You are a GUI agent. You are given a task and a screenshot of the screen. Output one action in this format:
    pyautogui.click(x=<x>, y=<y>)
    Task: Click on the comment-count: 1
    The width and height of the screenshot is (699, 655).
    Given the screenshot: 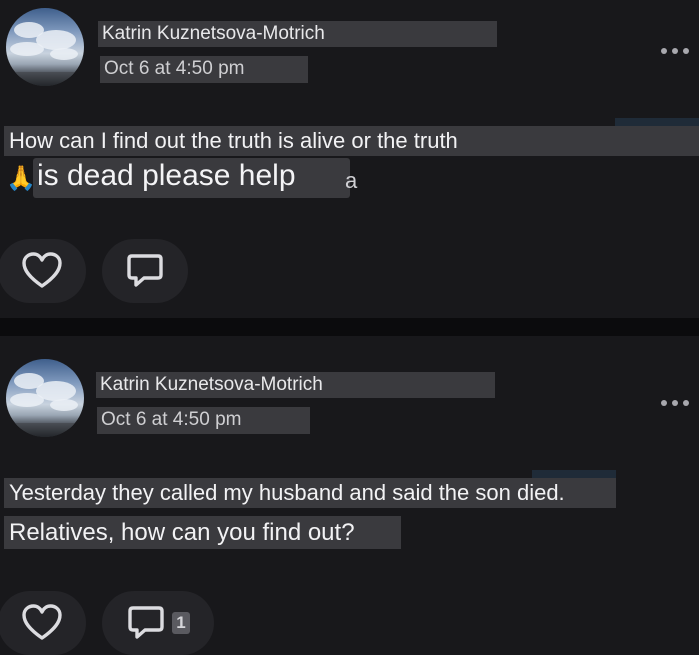 What is the action you would take?
    pyautogui.click(x=181, y=623)
    